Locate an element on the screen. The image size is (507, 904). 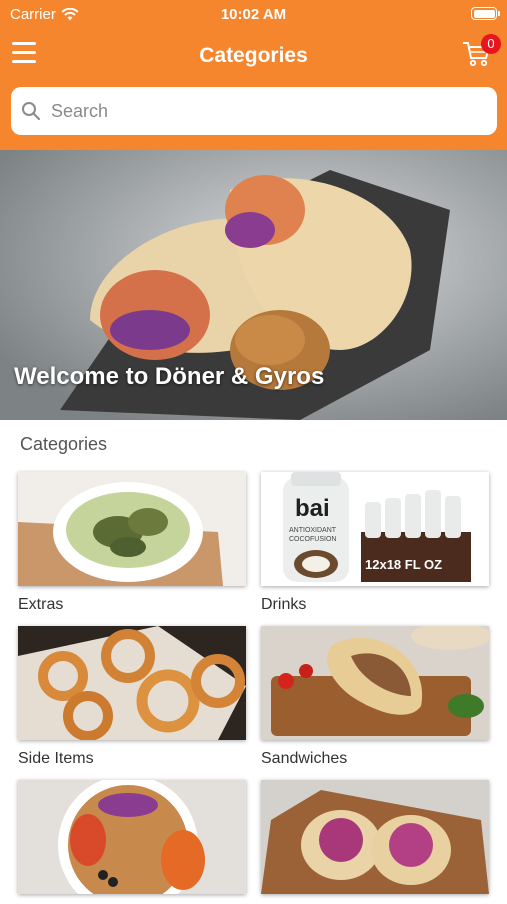
category-image-sandwiches is located at coordinates (375, 683).